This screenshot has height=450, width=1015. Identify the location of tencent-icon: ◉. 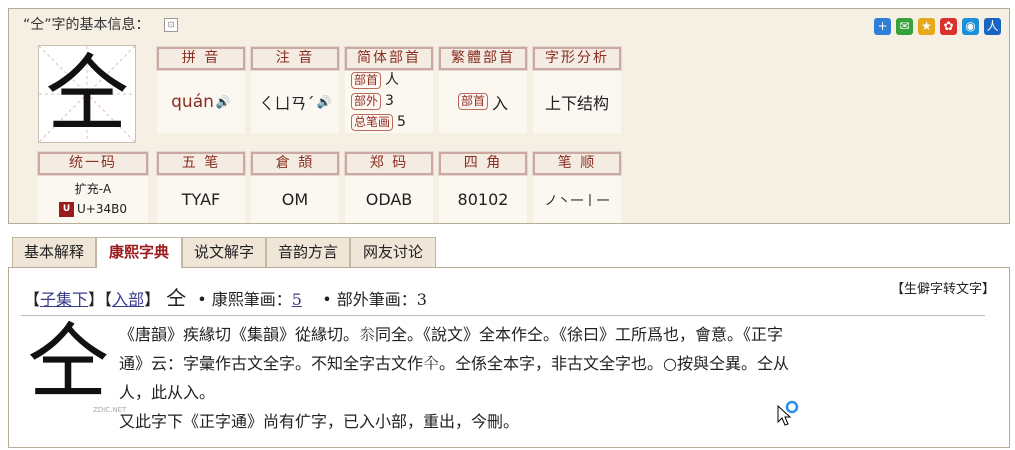
(970, 26).